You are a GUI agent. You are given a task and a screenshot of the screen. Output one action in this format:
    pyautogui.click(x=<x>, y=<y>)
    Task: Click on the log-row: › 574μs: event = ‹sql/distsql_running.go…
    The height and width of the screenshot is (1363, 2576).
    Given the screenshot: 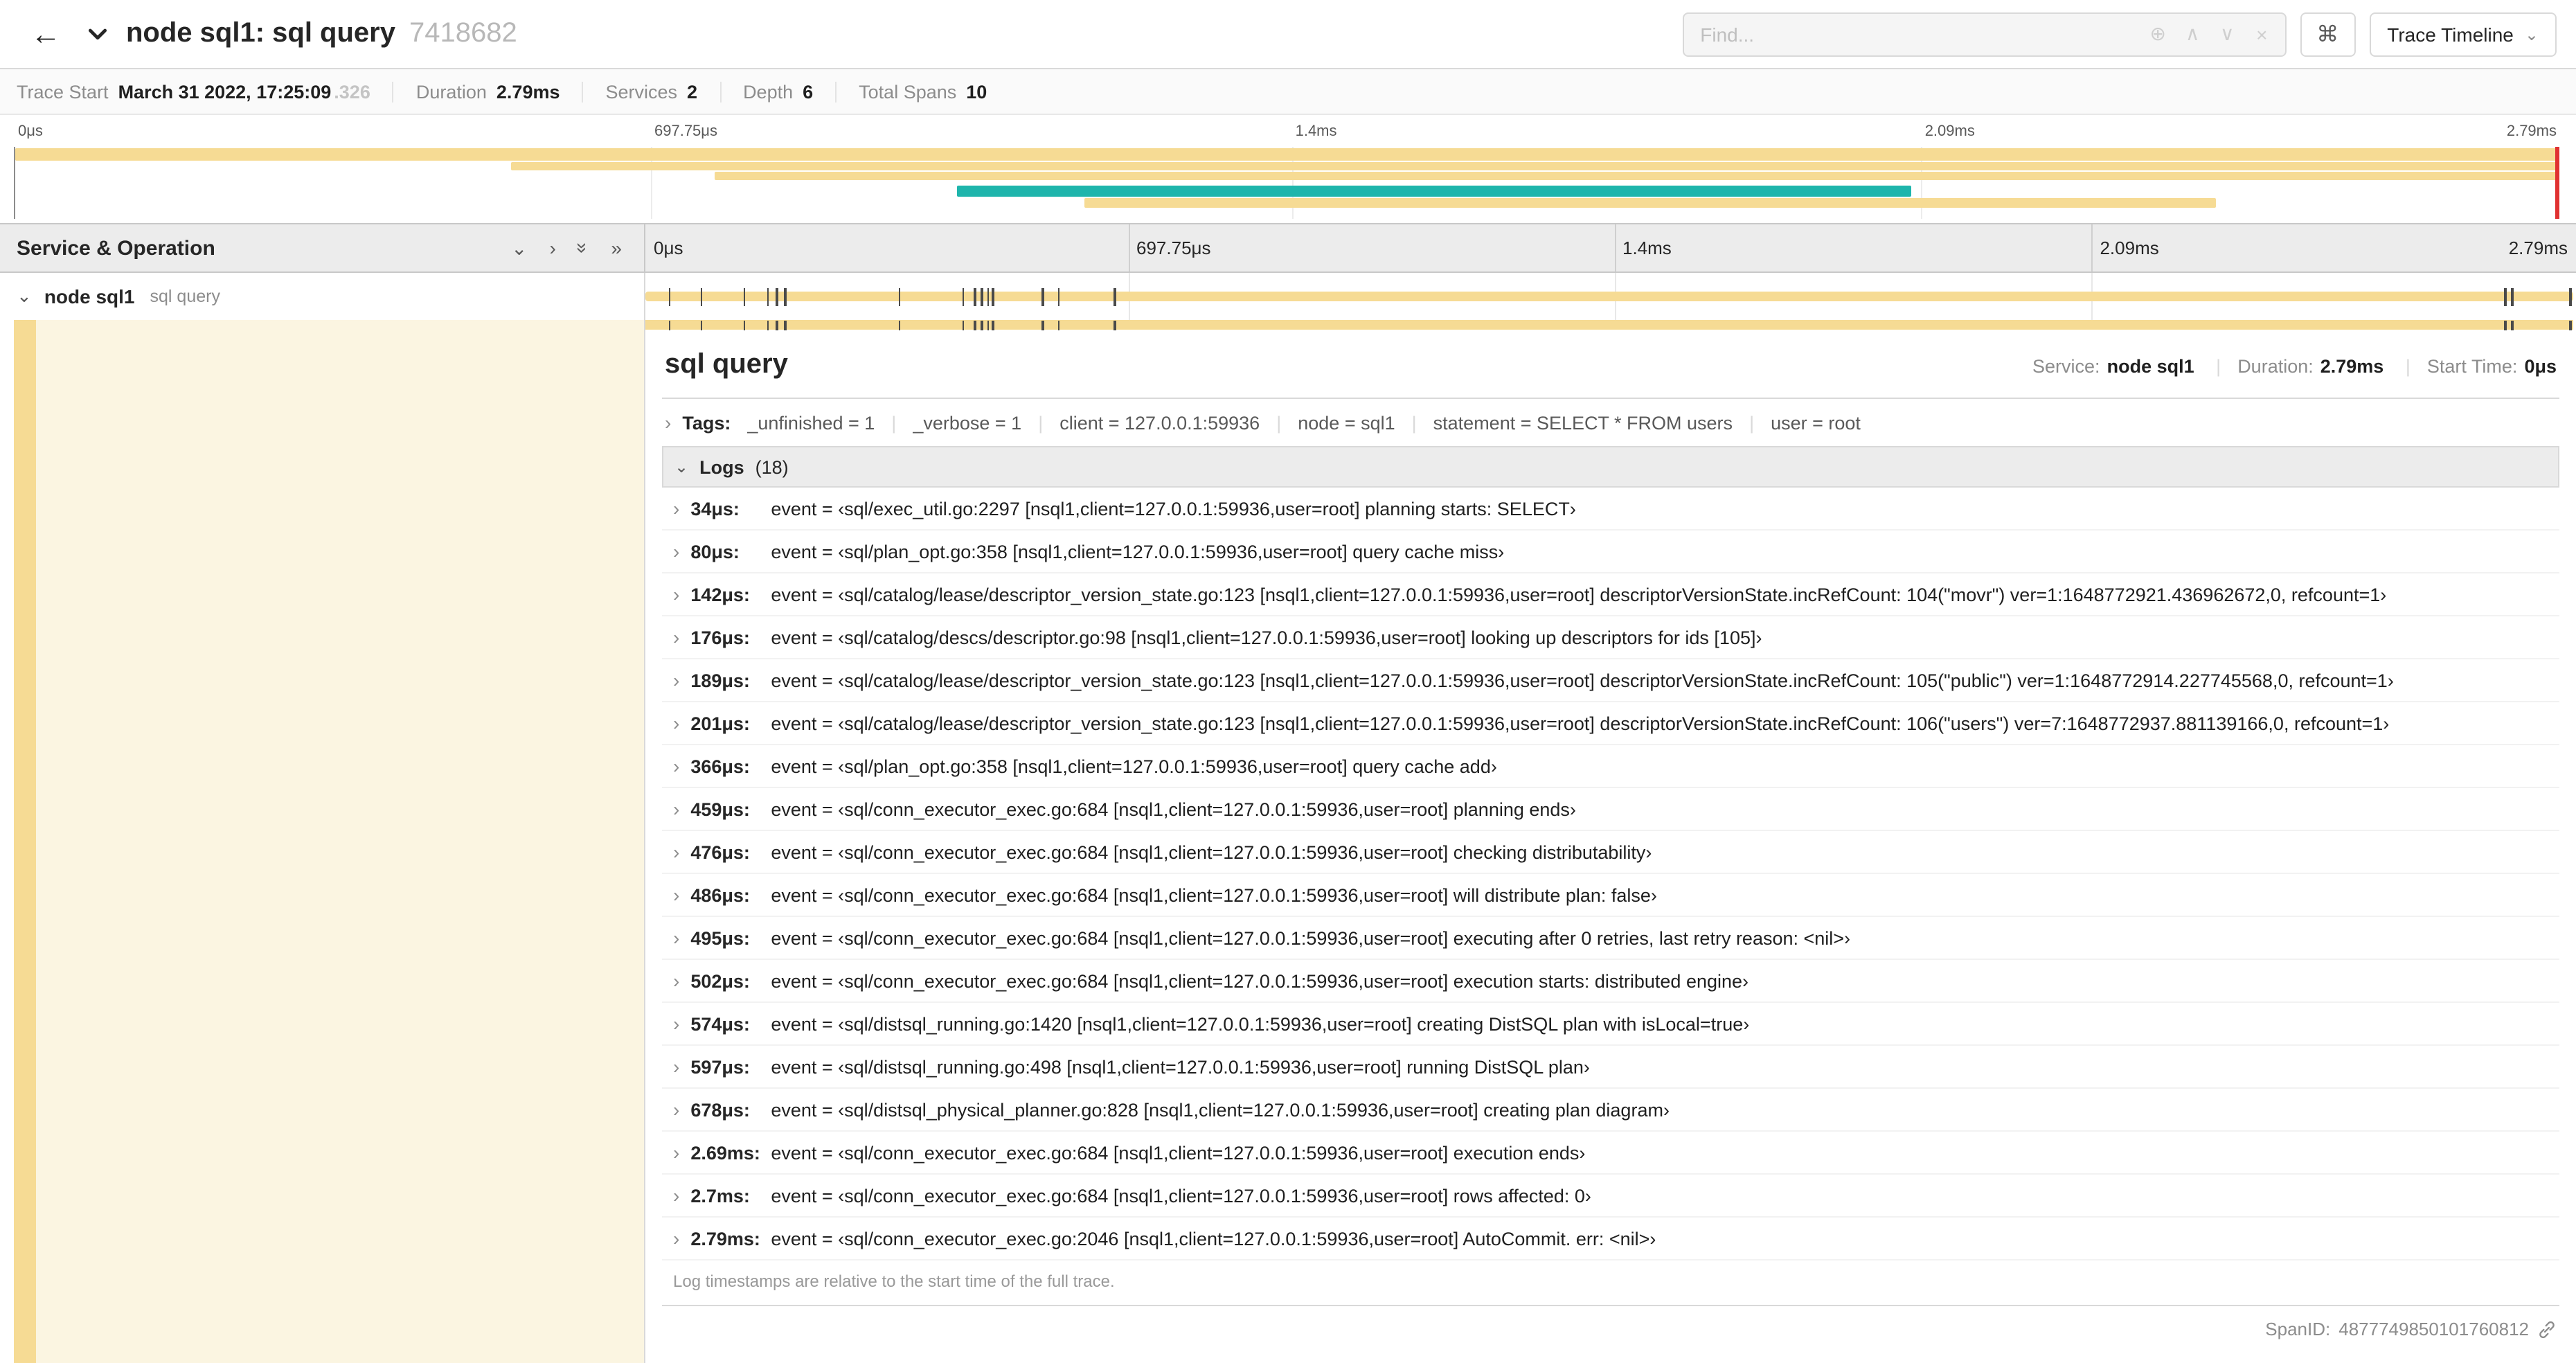 What is the action you would take?
    pyautogui.click(x=1611, y=1024)
    